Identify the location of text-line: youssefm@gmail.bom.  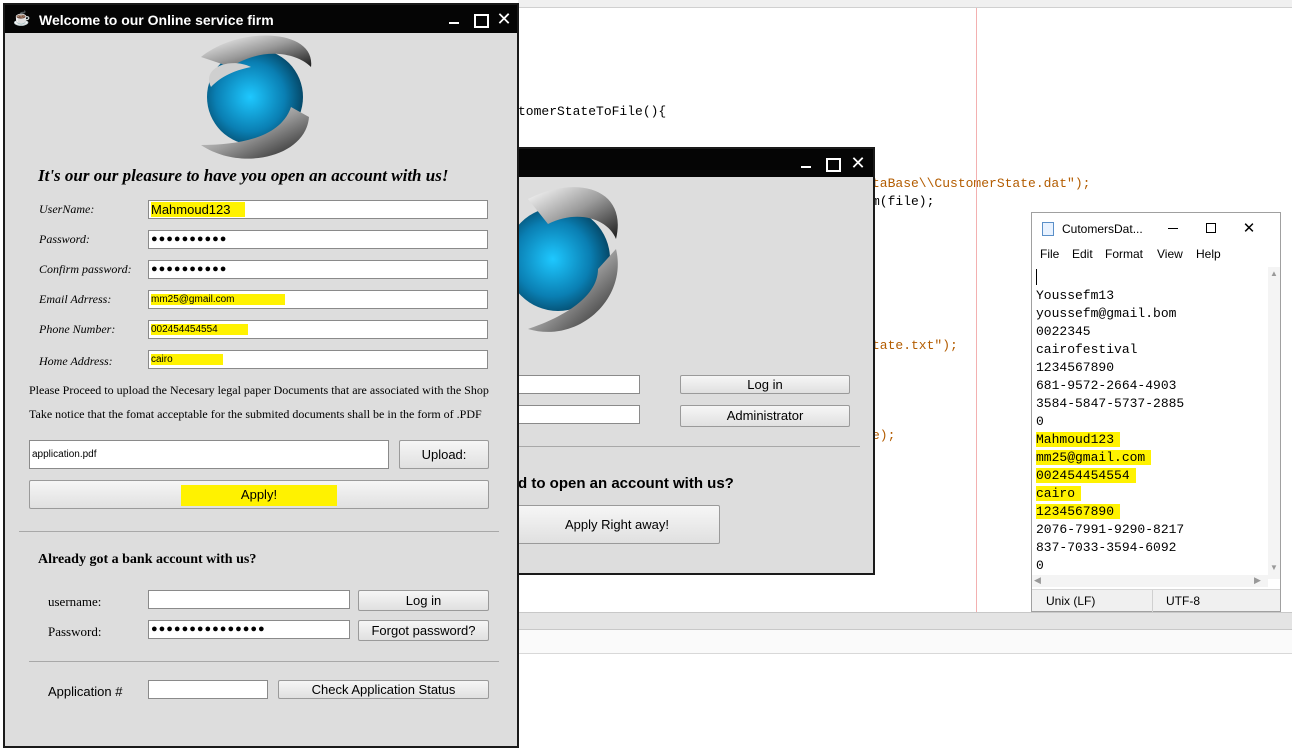
(1106, 314).